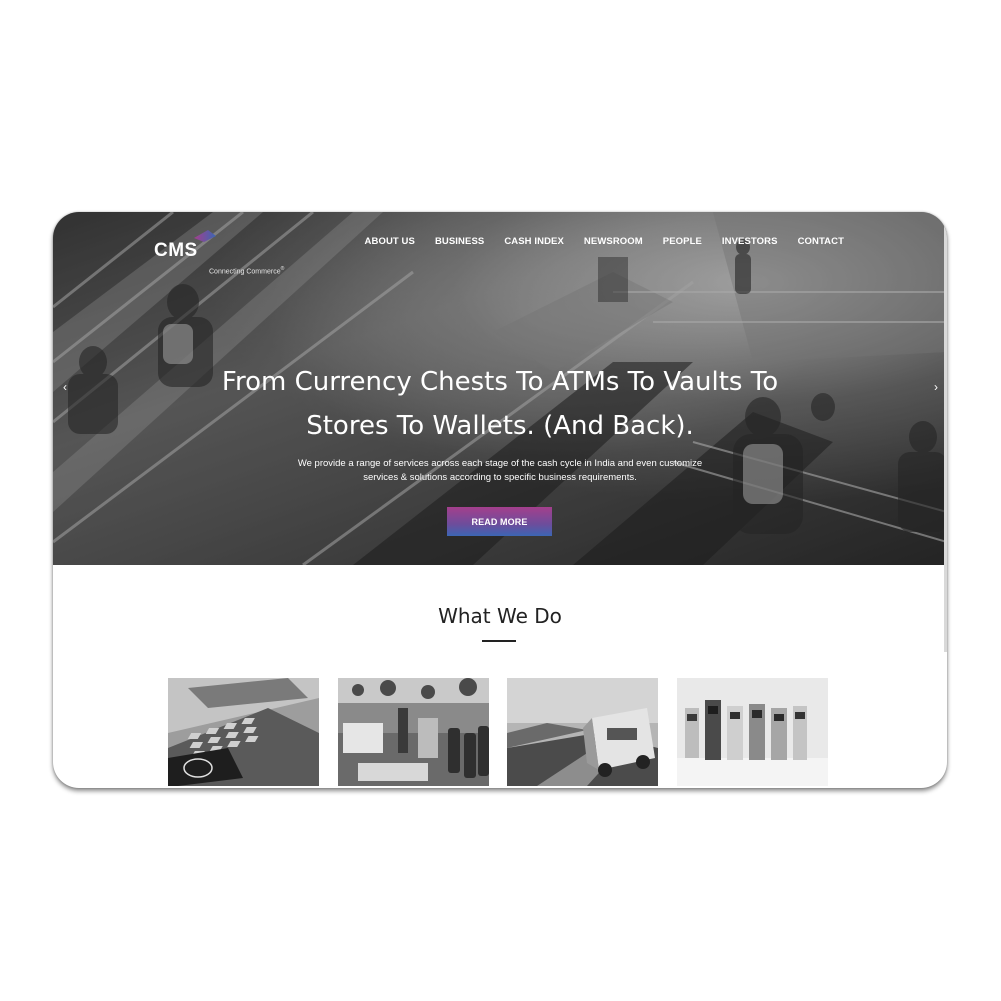  Describe the element at coordinates (613, 241) in the screenshot. I see `nav-newsroom: NEWSROOM` at that location.